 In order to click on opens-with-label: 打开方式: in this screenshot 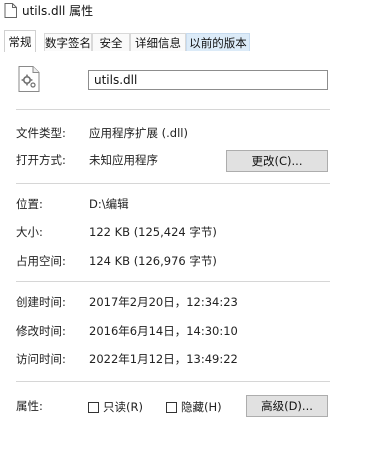, I will do `click(41, 160)`.